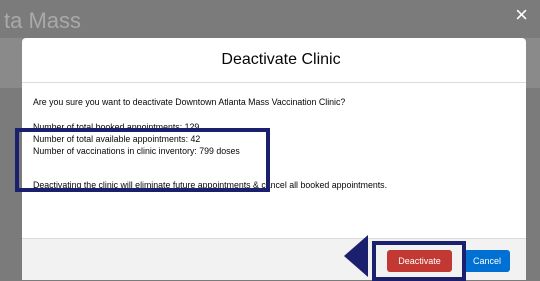 This screenshot has width=540, height=281. What do you see at coordinates (487, 261) in the screenshot?
I see `cancel-button: Cancel` at bounding box center [487, 261].